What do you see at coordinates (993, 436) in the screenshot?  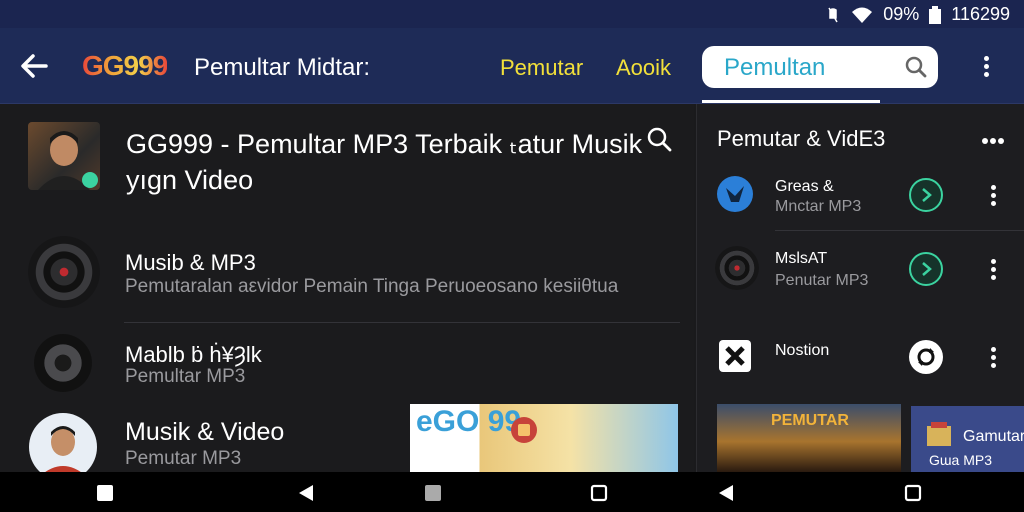 I see `card-title: Gamutar` at bounding box center [993, 436].